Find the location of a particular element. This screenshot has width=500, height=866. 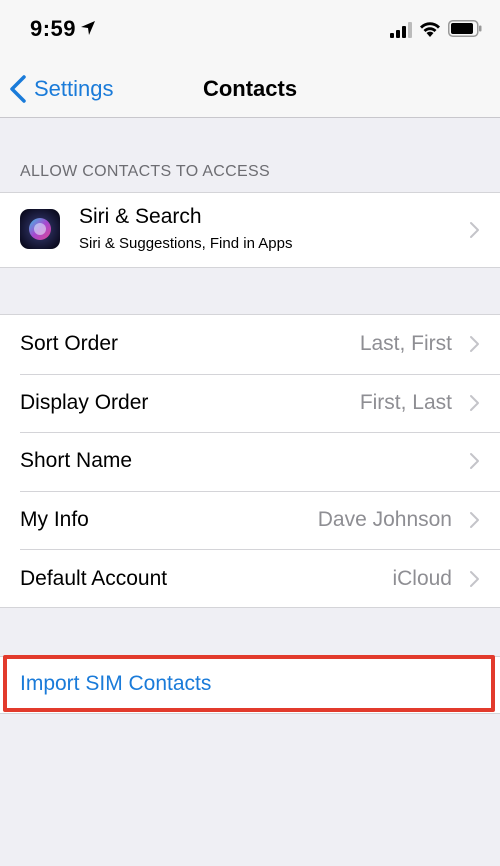

battery-icon is located at coordinates (465, 28).